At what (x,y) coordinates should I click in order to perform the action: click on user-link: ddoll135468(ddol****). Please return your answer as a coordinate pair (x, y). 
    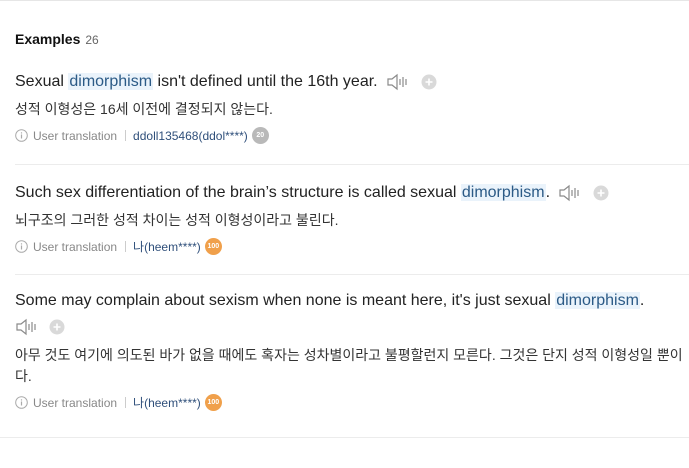
    Looking at the image, I should click on (190, 136).